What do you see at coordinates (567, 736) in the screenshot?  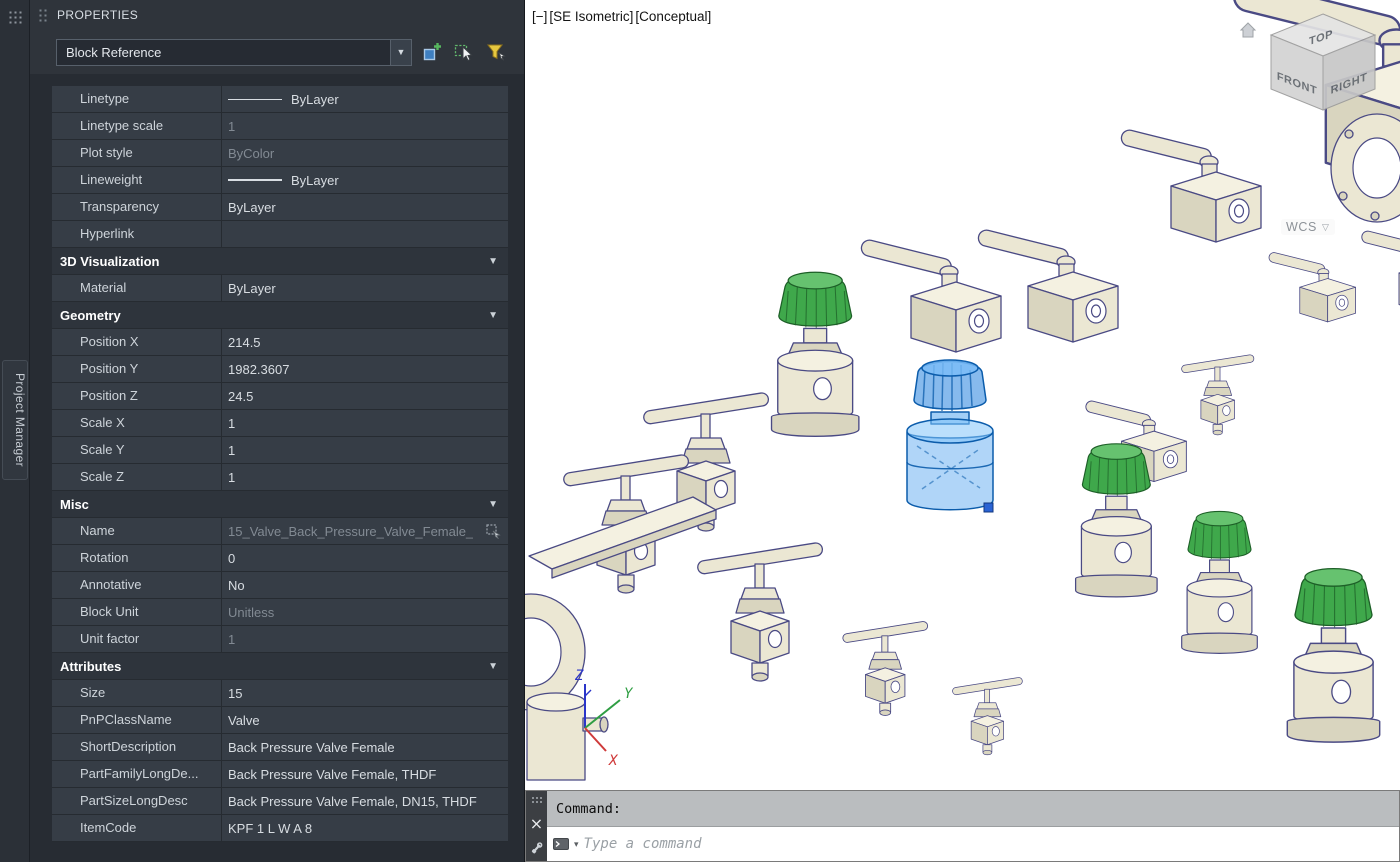 I see `cylinder-model` at bounding box center [567, 736].